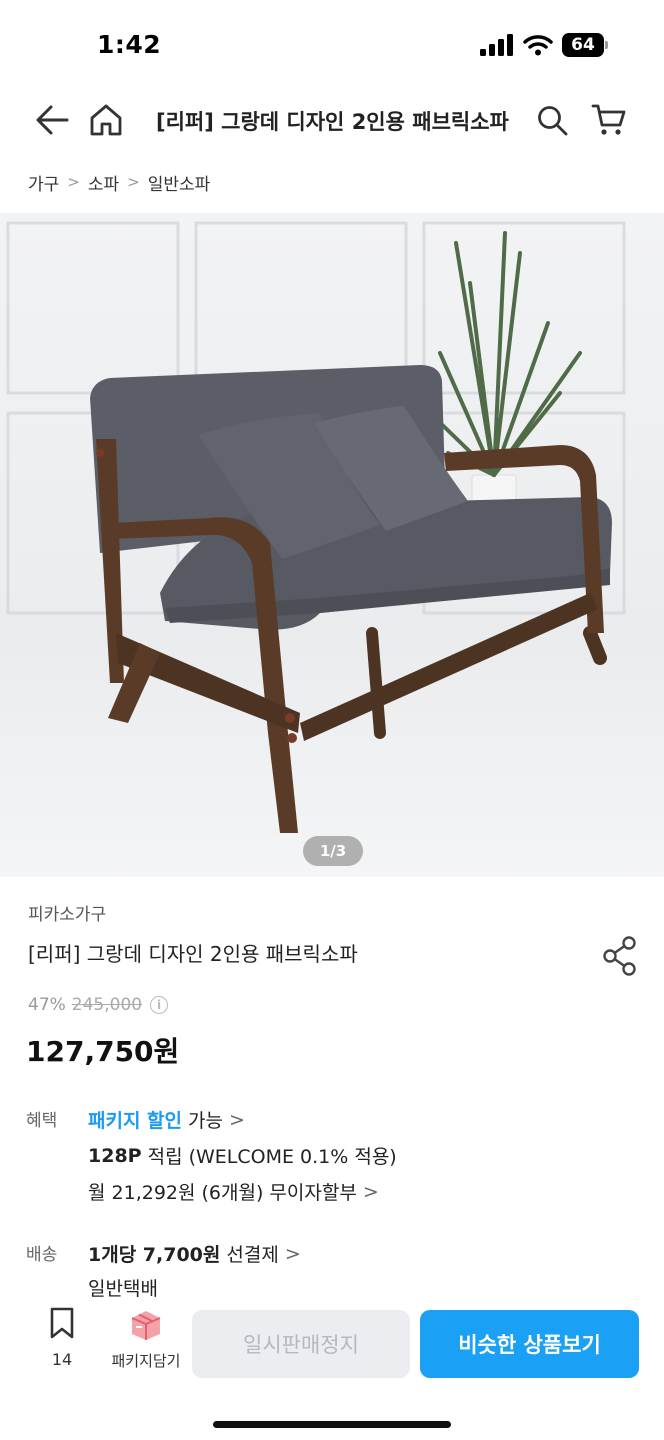  What do you see at coordinates (332, 46) in the screenshot?
I see `status-bar: 1:42 64` at bounding box center [332, 46].